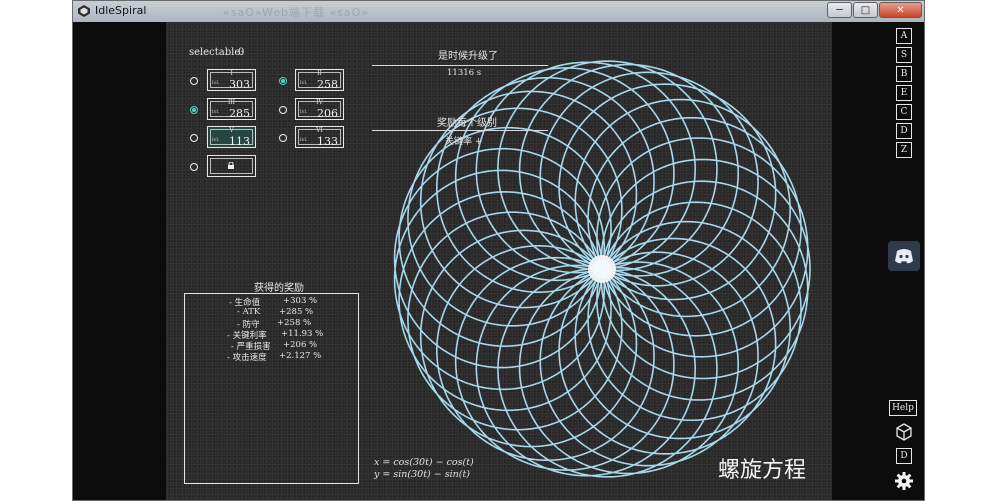  I want to click on selectable-label: selectable:, so click(216, 52).